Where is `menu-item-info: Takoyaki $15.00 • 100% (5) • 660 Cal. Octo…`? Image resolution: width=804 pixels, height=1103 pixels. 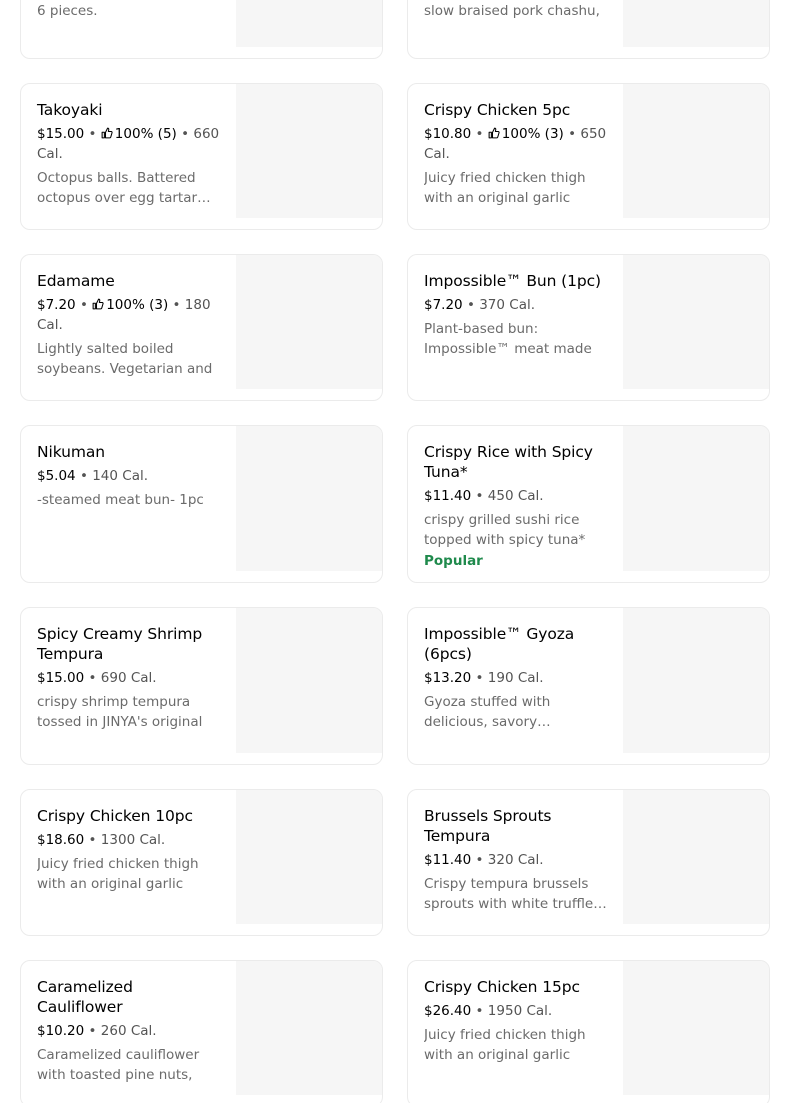
menu-item-info: Takoyaki $15.00 • 100% (5) • 660 Cal. Octo… is located at coordinates (129, 154).